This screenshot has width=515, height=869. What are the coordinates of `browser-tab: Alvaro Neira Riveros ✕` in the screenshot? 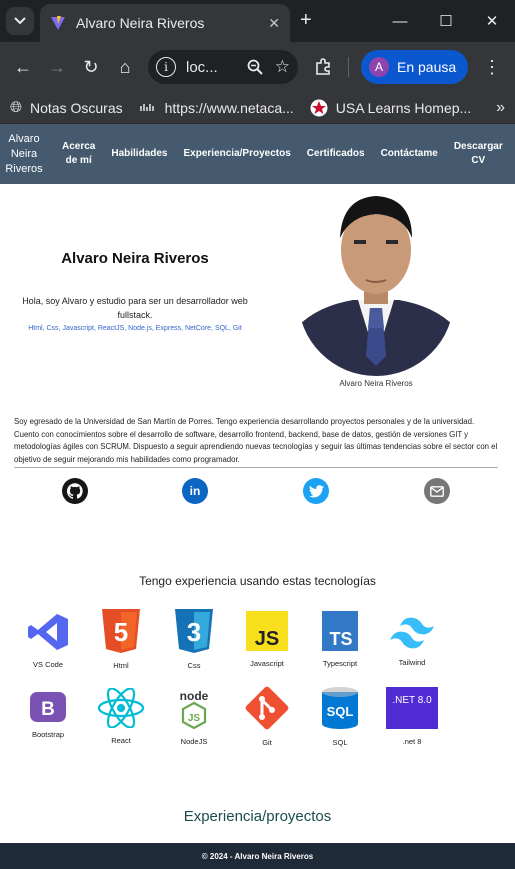 It's located at (165, 23).